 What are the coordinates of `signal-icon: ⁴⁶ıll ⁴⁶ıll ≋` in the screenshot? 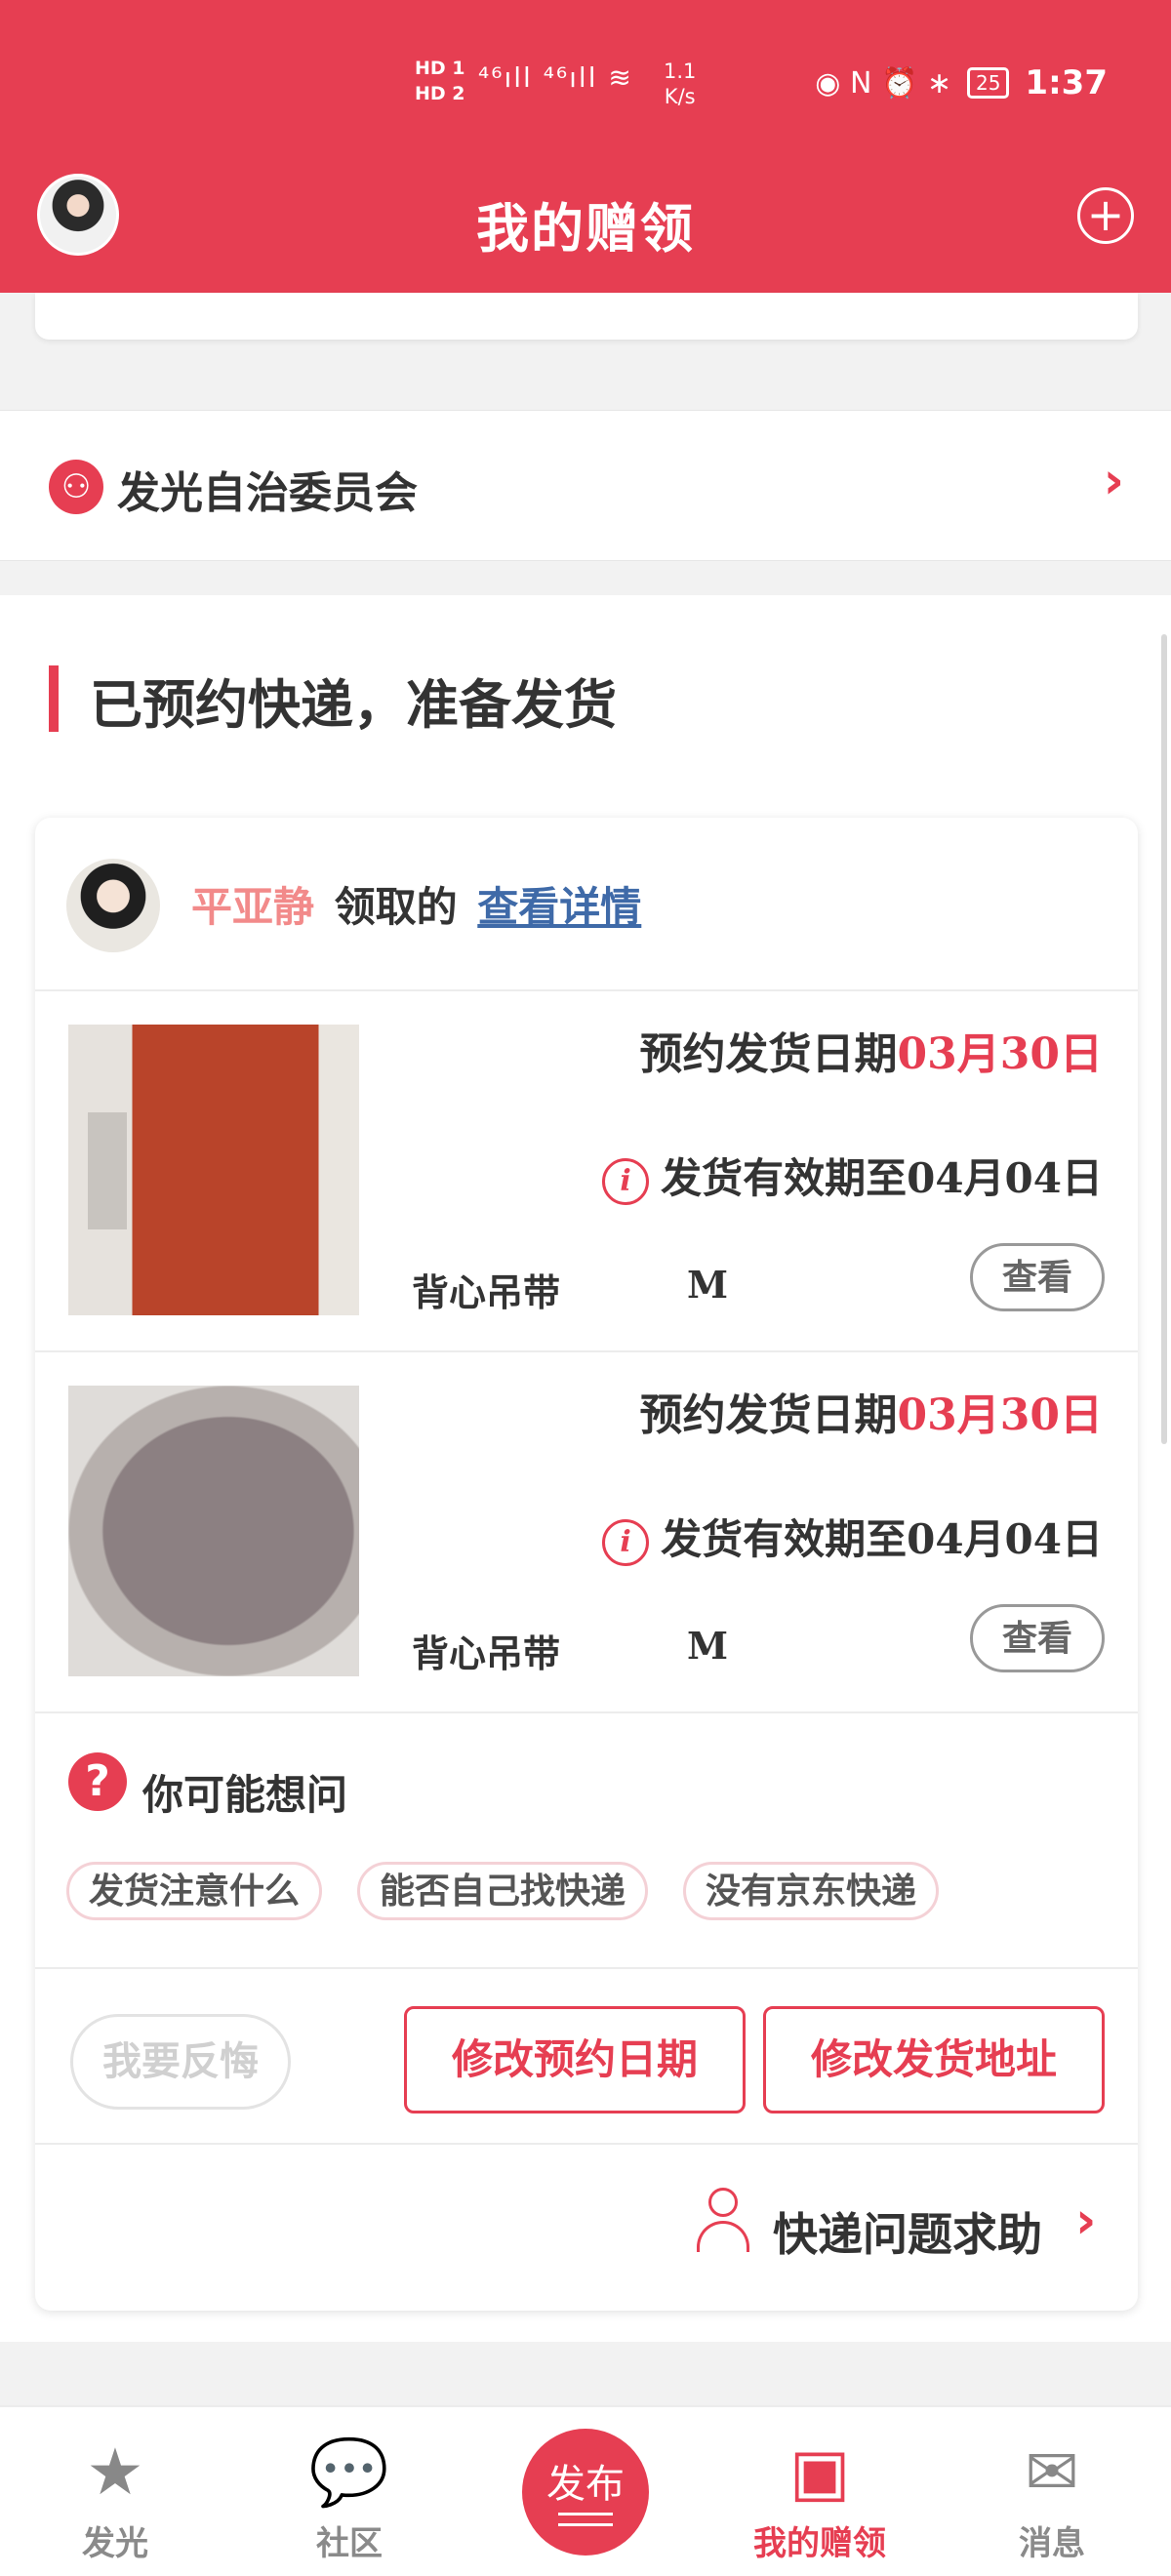 It's located at (555, 77).